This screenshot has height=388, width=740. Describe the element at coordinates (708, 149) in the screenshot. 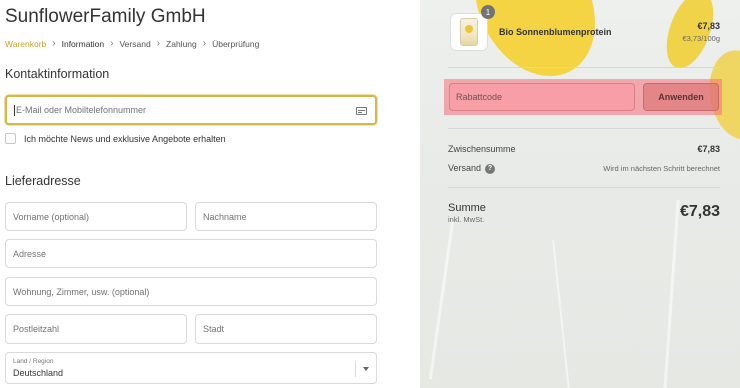

I see `subtotal-value: €7,83` at that location.